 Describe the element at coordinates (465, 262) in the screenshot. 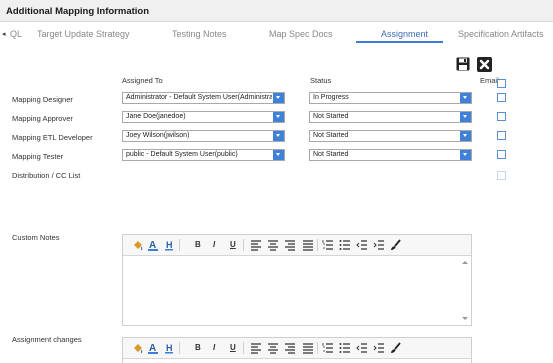

I see `scroll-up-icon` at that location.